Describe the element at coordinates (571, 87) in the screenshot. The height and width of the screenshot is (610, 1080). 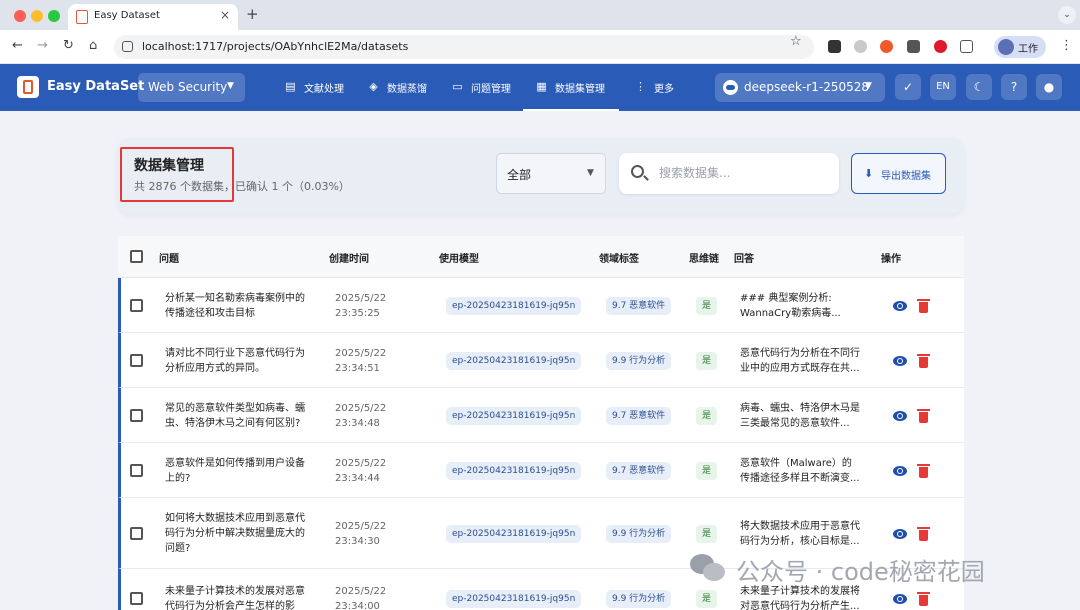
I see `nav-datasets: ▦ 数据集管理` at that location.